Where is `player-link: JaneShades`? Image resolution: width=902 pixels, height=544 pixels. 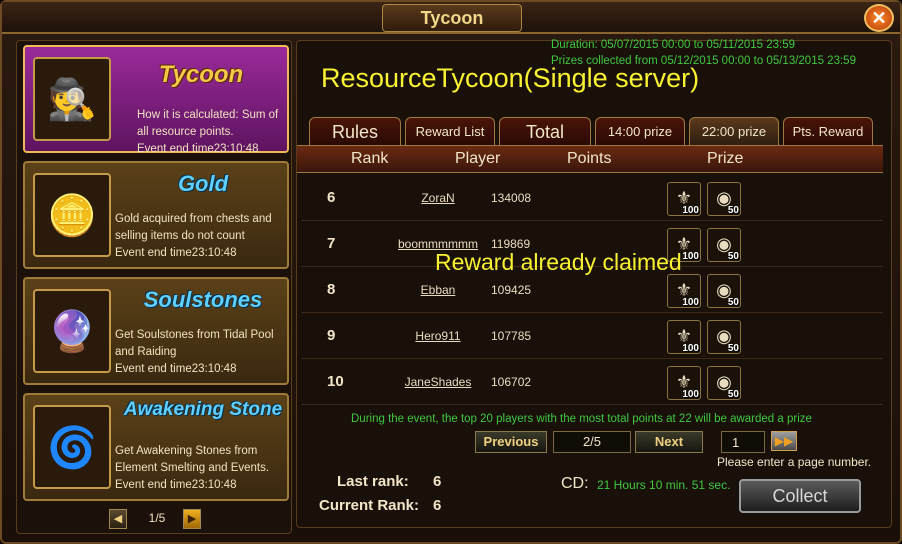 player-link: JaneShades is located at coordinates (438, 382).